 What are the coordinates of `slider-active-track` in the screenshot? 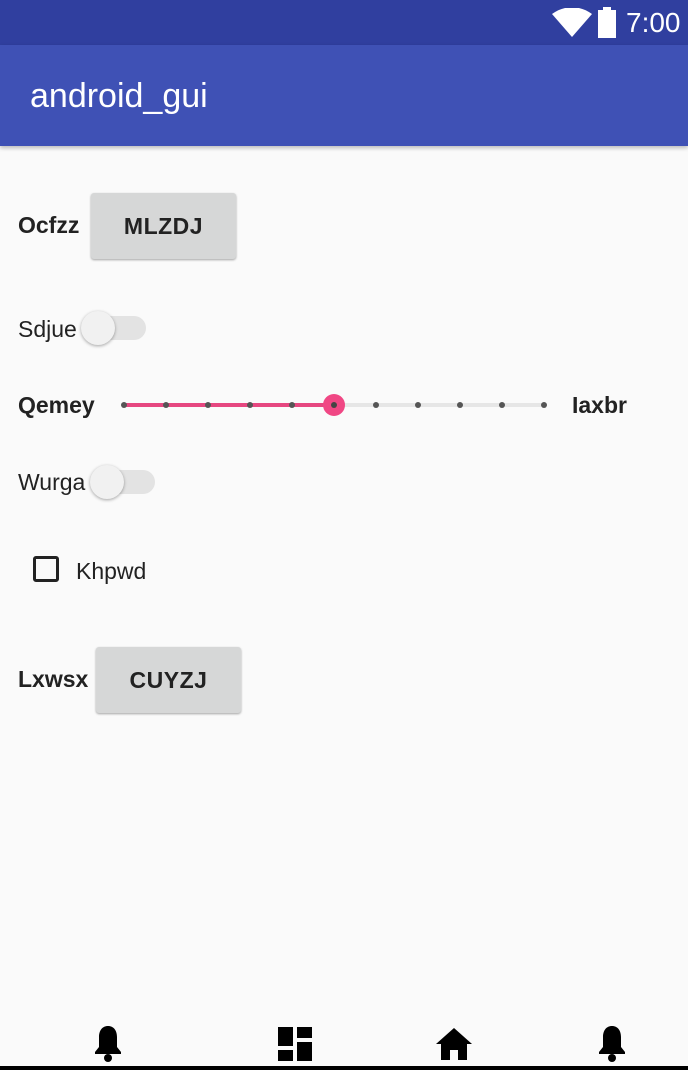 It's located at (229, 405).